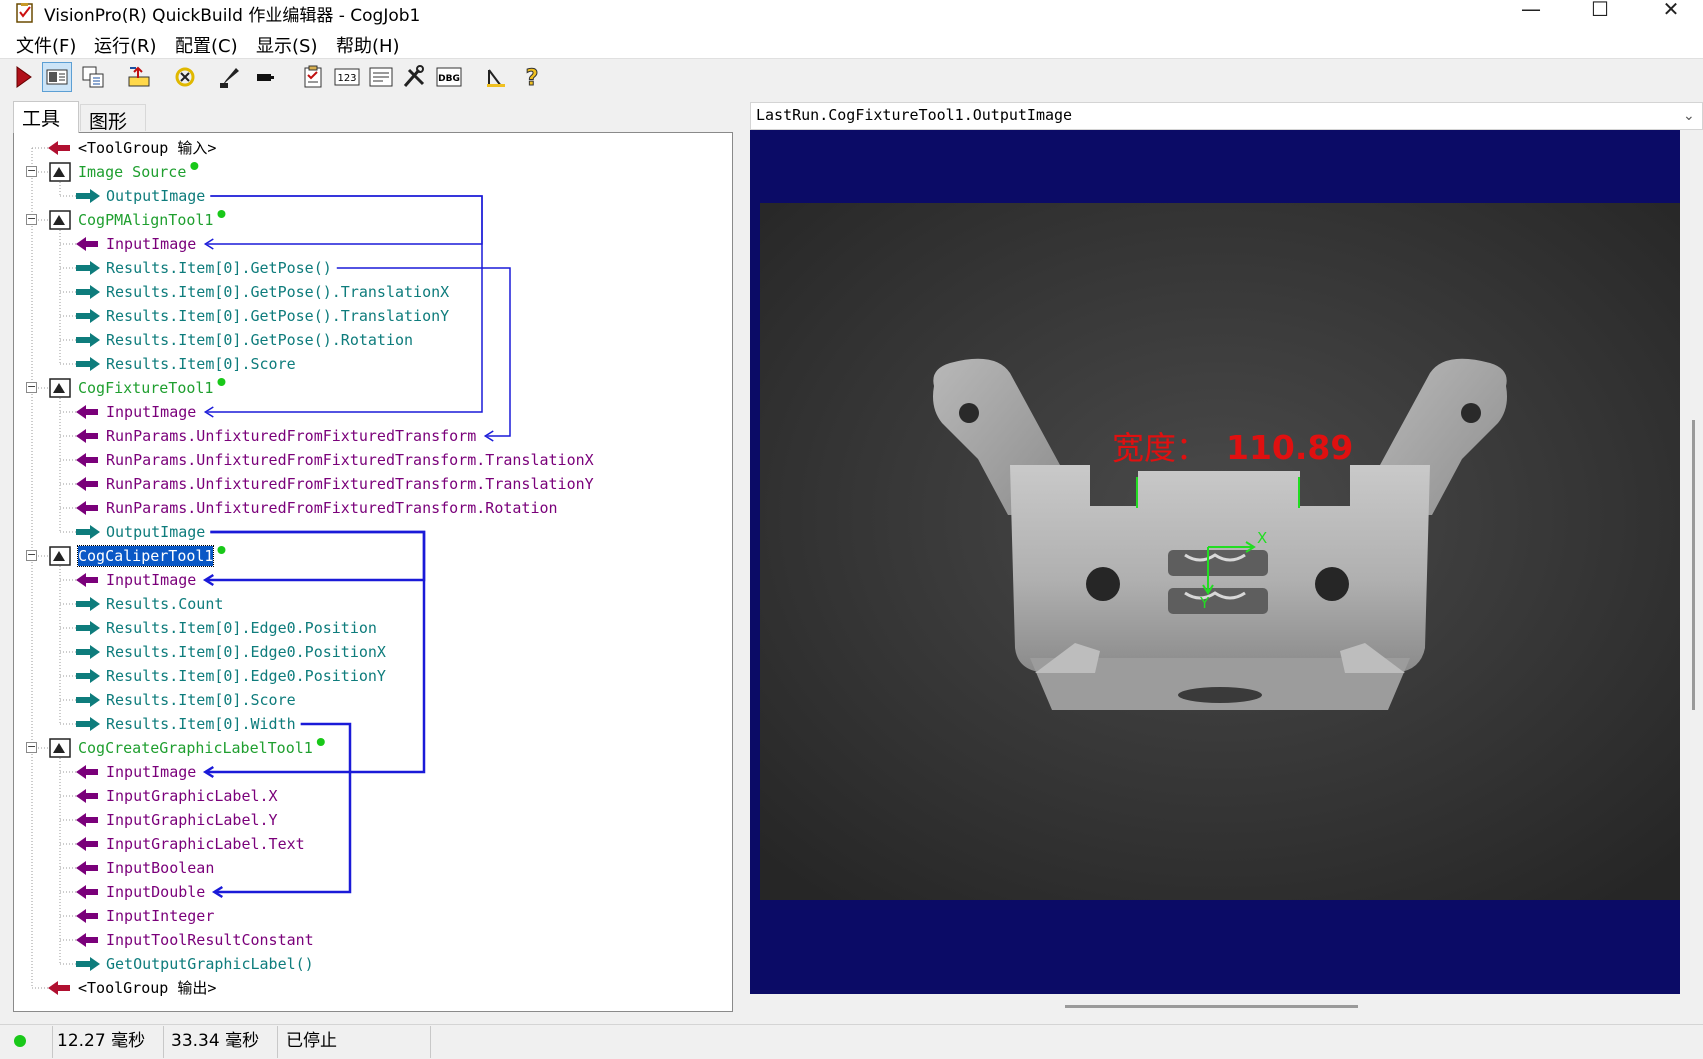 Image resolution: width=1703 pixels, height=1059 pixels. Describe the element at coordinates (46, 45) in the screenshot. I see `menu-file: 文件(F)` at that location.